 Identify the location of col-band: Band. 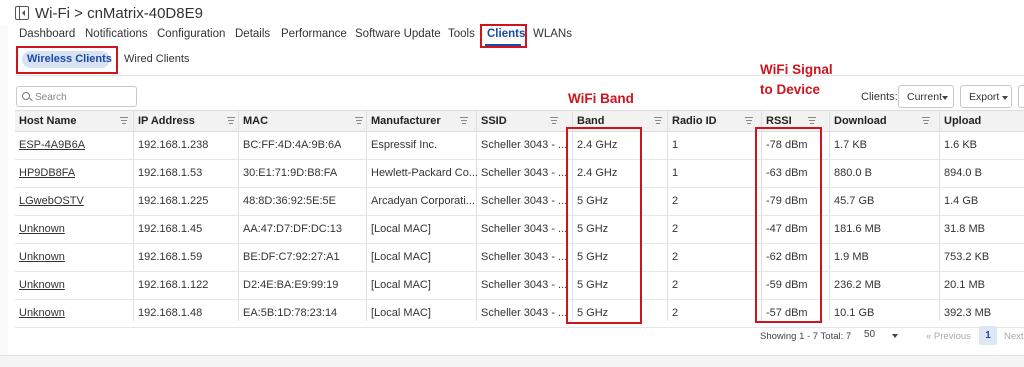
(591, 121).